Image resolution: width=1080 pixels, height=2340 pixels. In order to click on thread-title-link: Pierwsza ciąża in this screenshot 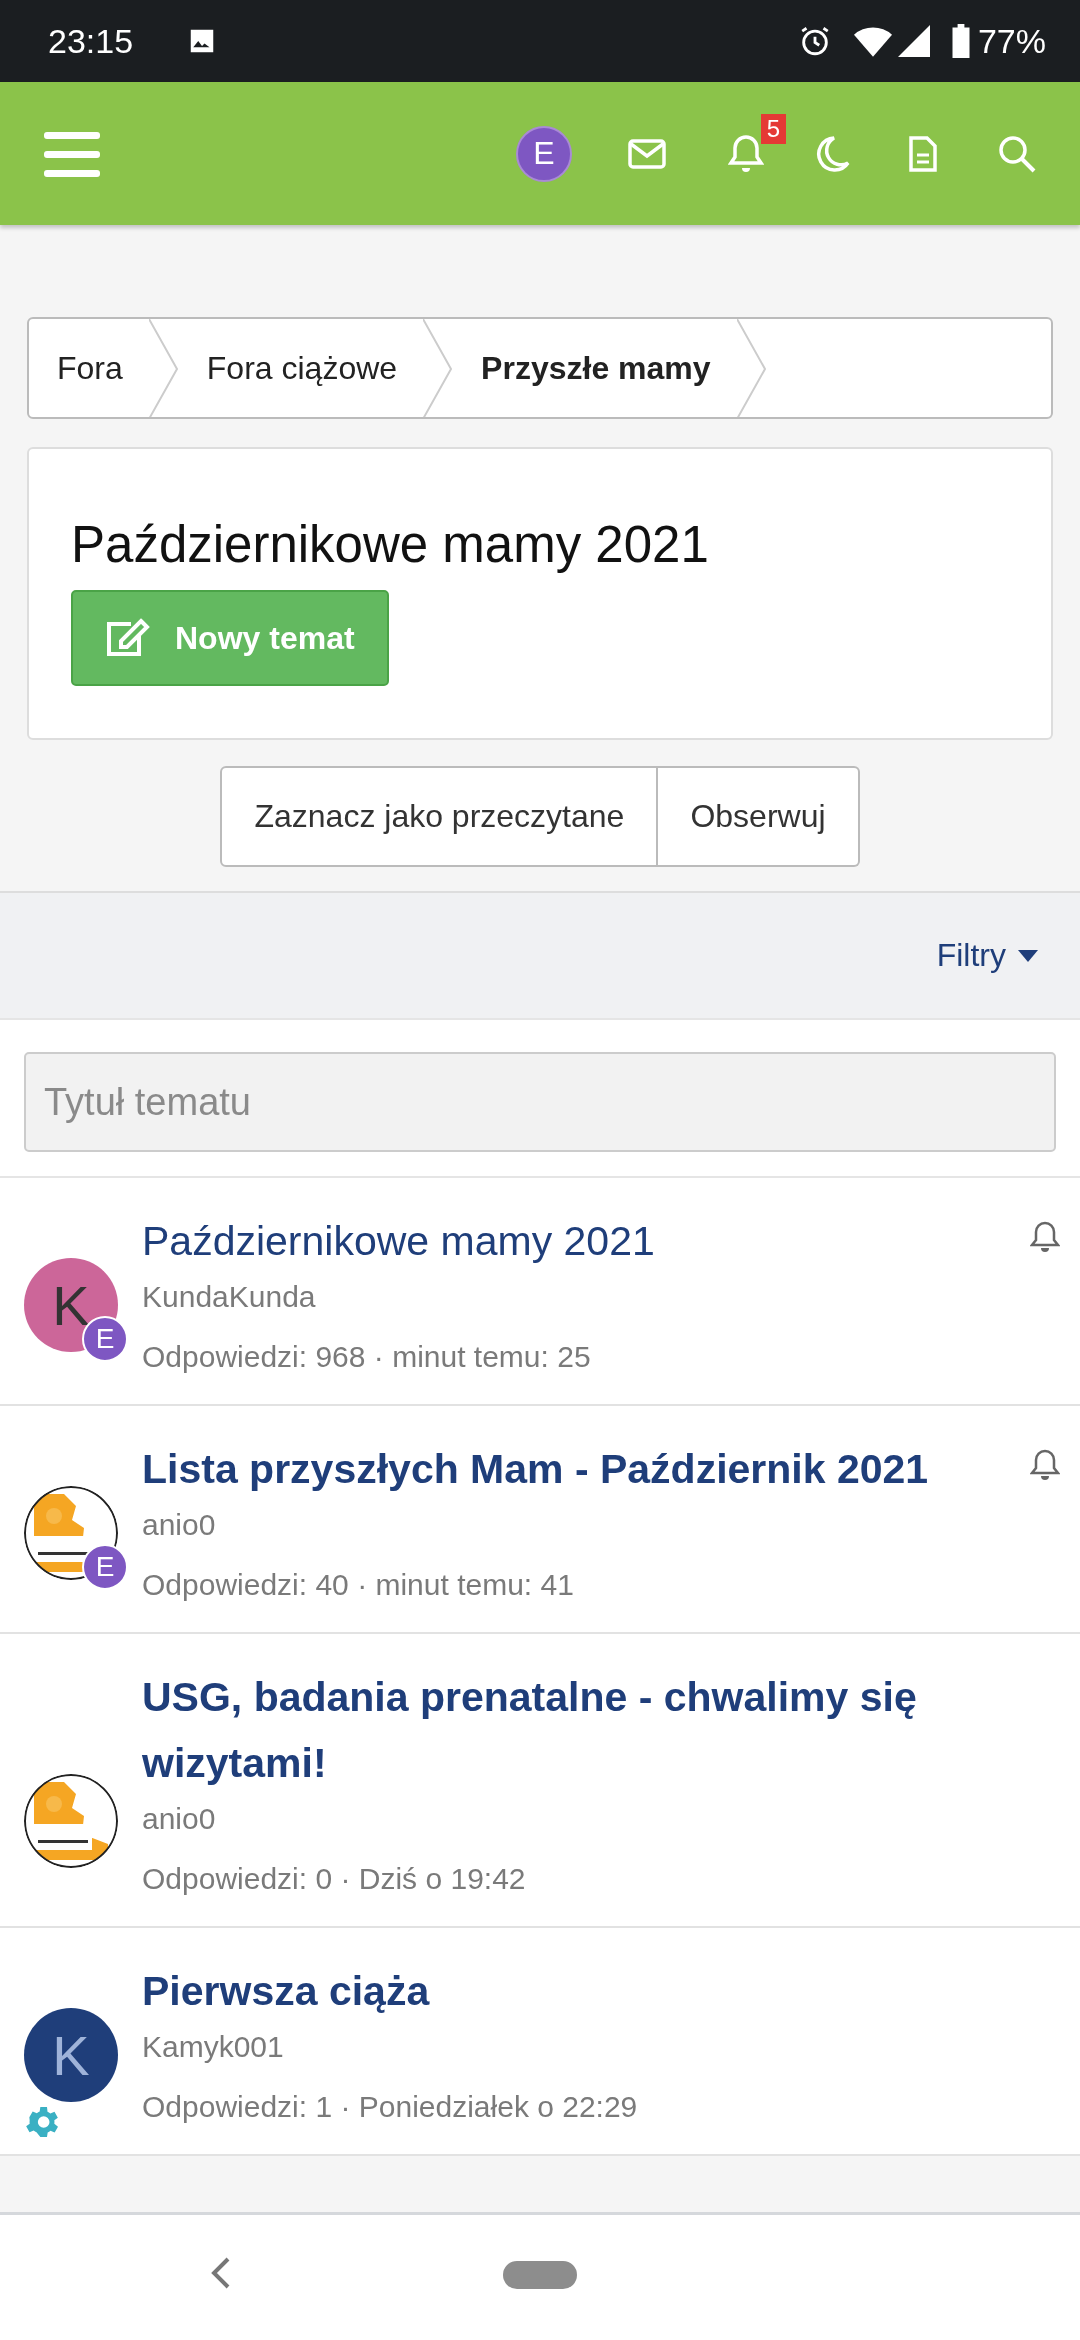, I will do `click(601, 1991)`.